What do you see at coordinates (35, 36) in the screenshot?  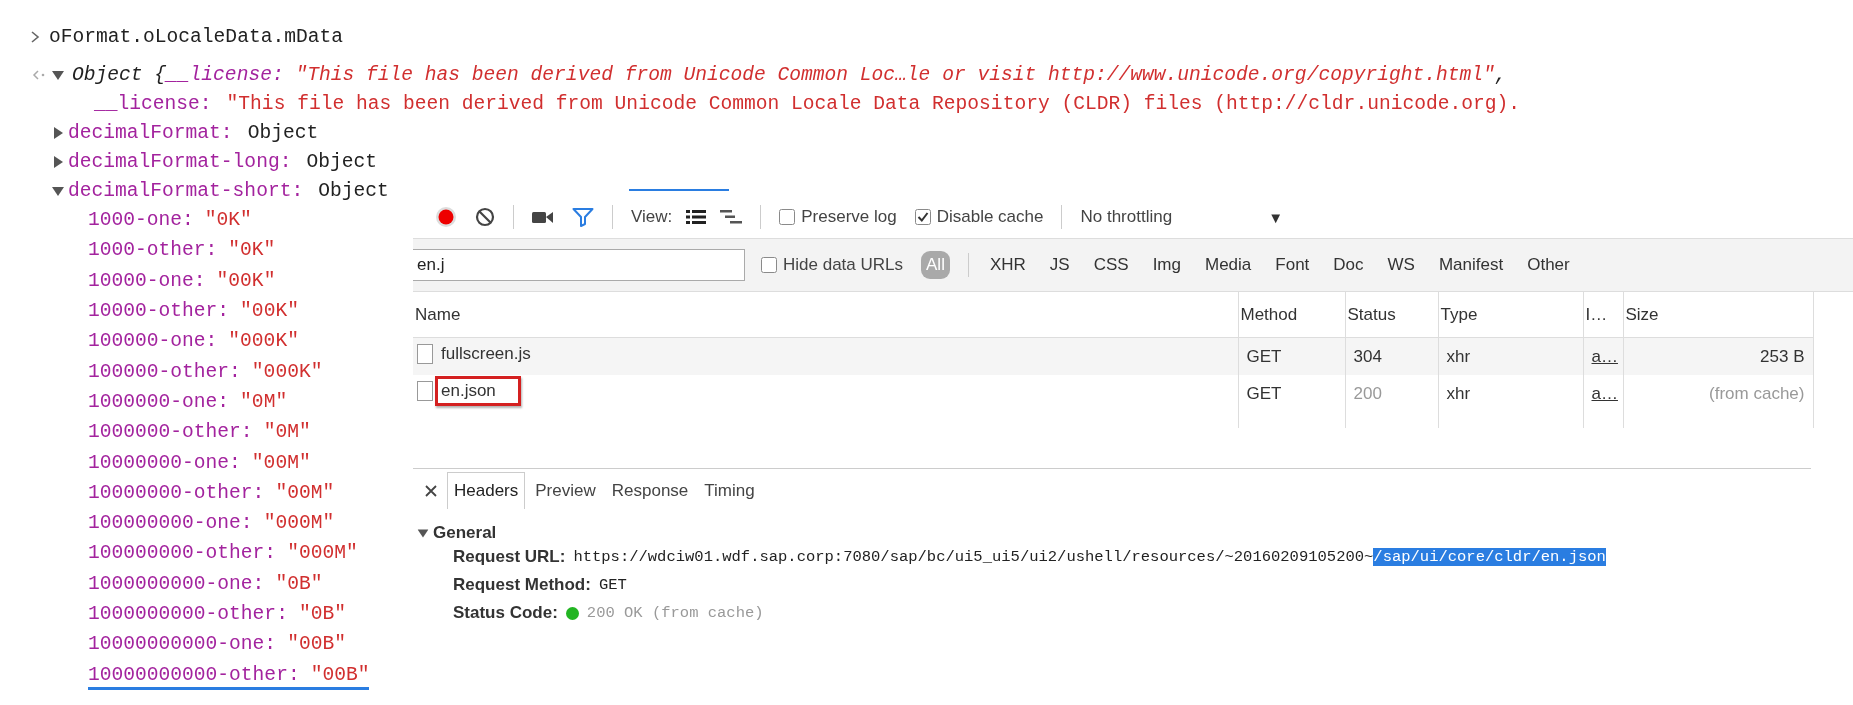 I see `prompt-icon` at bounding box center [35, 36].